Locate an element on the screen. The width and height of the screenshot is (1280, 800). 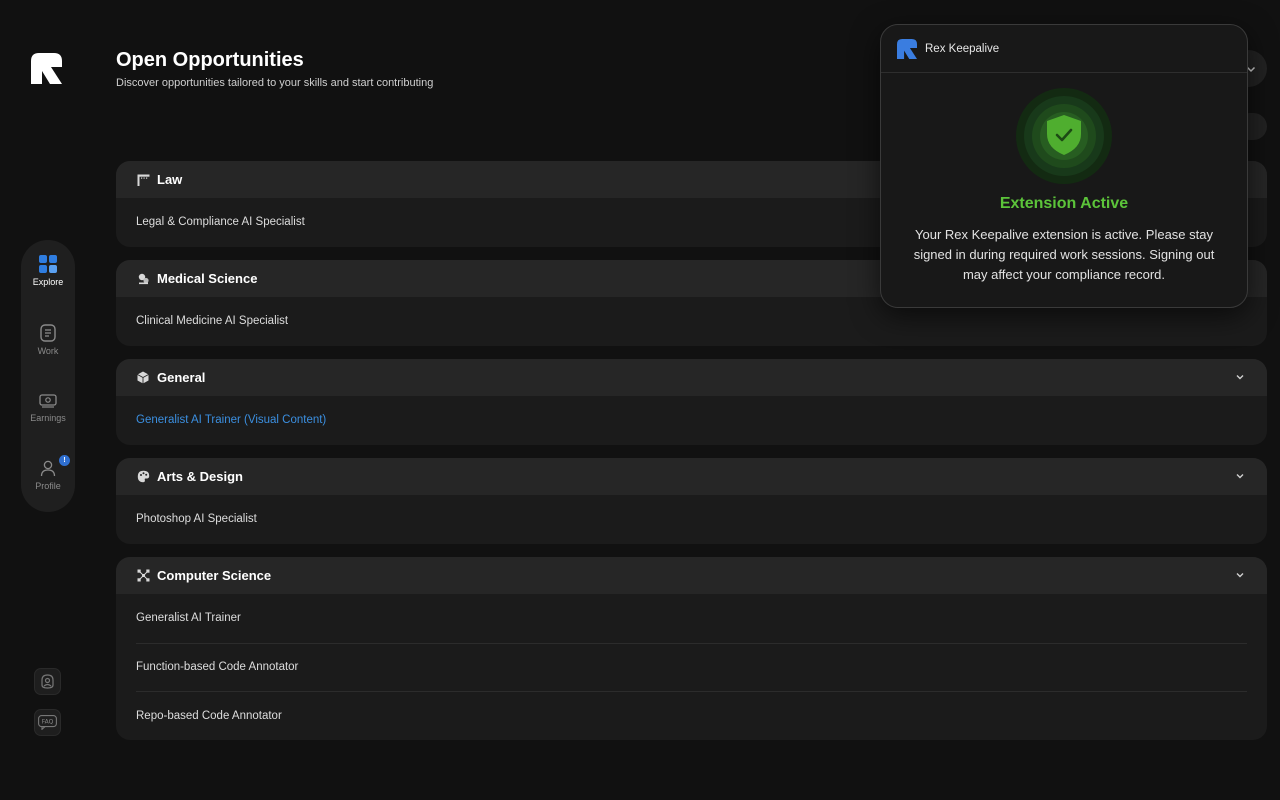
category-name: Medical Science is located at coordinates (207, 278).